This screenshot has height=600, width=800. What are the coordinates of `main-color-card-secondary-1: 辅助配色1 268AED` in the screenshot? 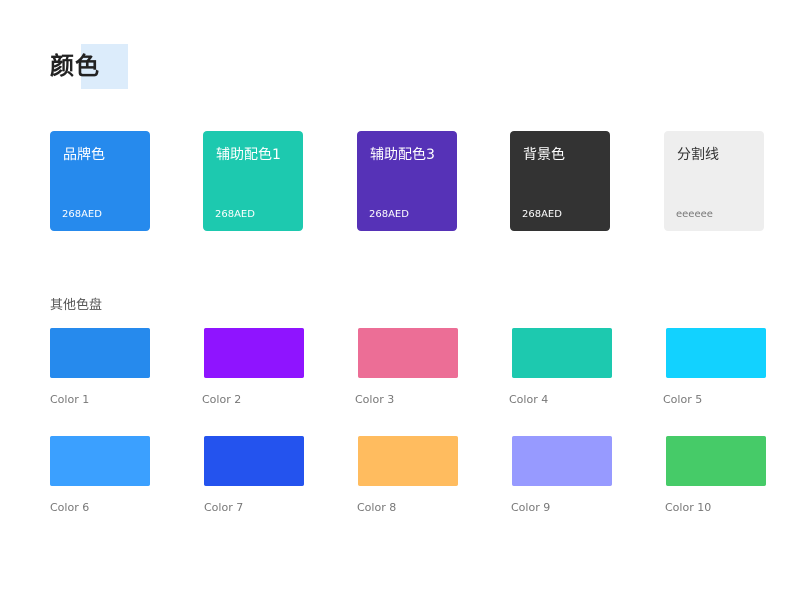 It's located at (253, 181).